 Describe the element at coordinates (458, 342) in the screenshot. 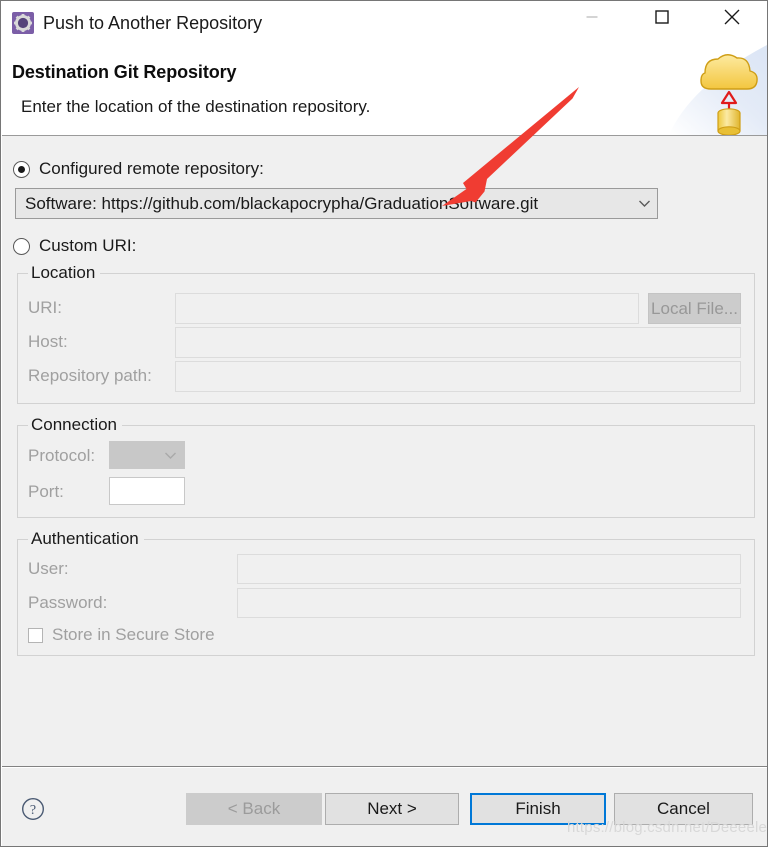

I see `host-input` at that location.